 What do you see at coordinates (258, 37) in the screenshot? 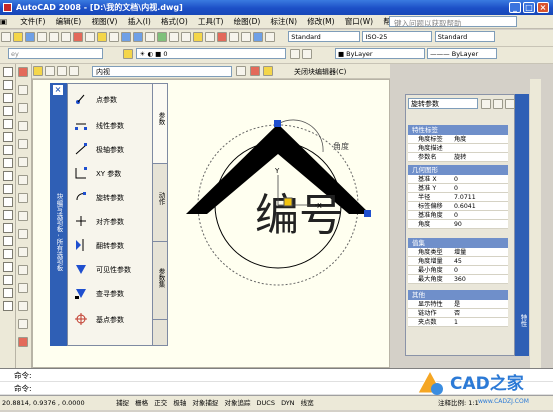
I see `calc-icon` at bounding box center [258, 37].